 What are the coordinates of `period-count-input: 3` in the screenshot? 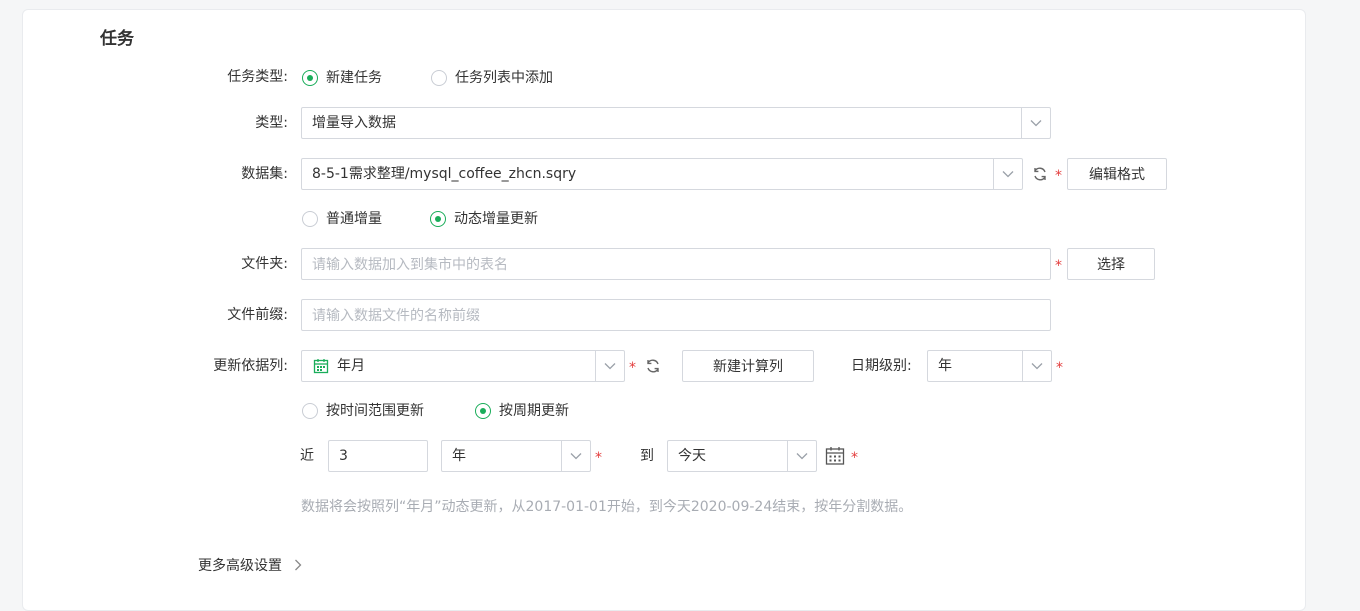 It's located at (378, 456).